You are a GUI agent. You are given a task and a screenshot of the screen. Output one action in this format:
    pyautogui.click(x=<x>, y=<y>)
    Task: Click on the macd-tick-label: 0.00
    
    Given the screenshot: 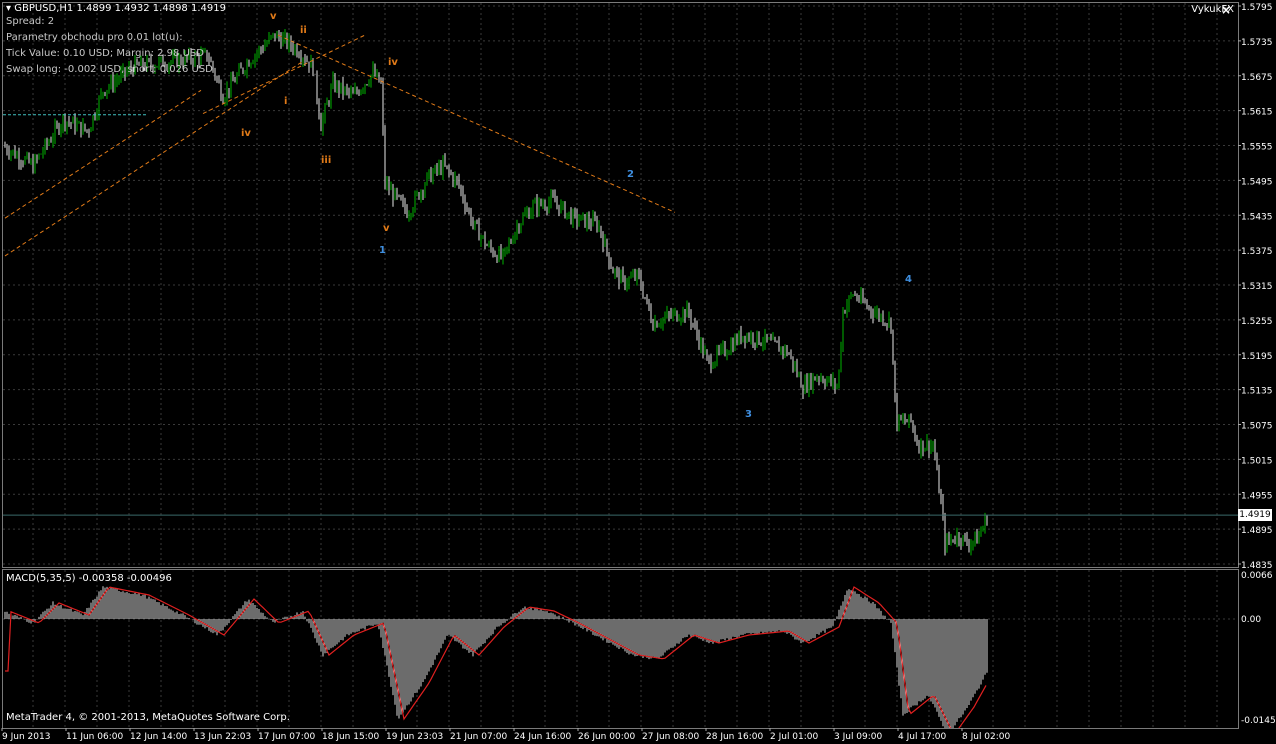 What is the action you would take?
    pyautogui.click(x=1251, y=620)
    